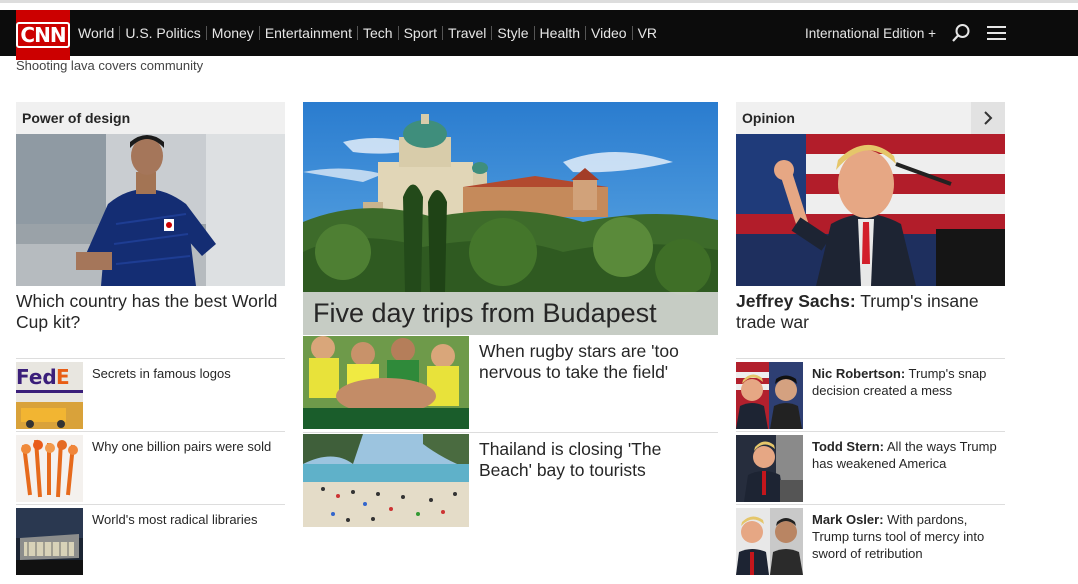  Describe the element at coordinates (769, 541) in the screenshot. I see `trump-pardon-thumbnail` at that location.